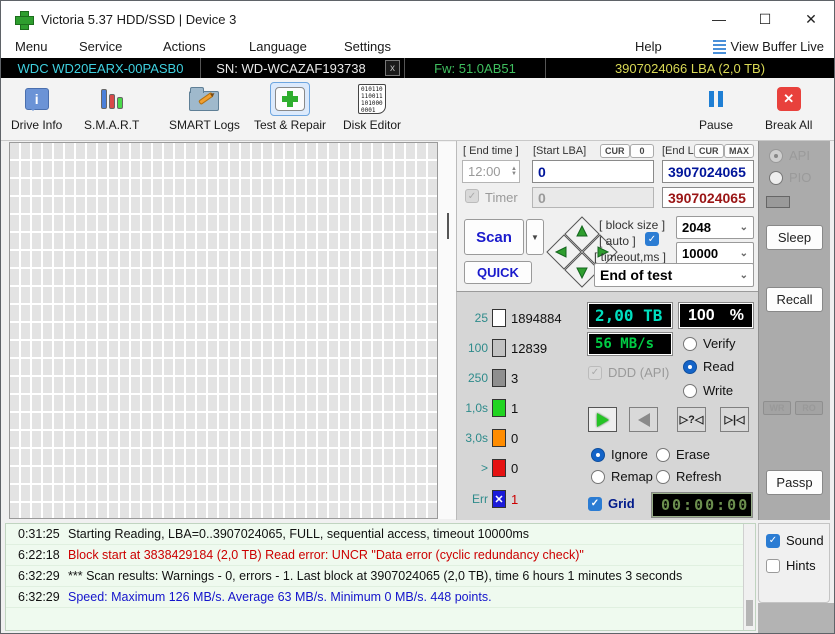 This screenshot has height=634, width=835. What do you see at coordinates (794, 299) in the screenshot?
I see `recall-button: Recall` at bounding box center [794, 299].